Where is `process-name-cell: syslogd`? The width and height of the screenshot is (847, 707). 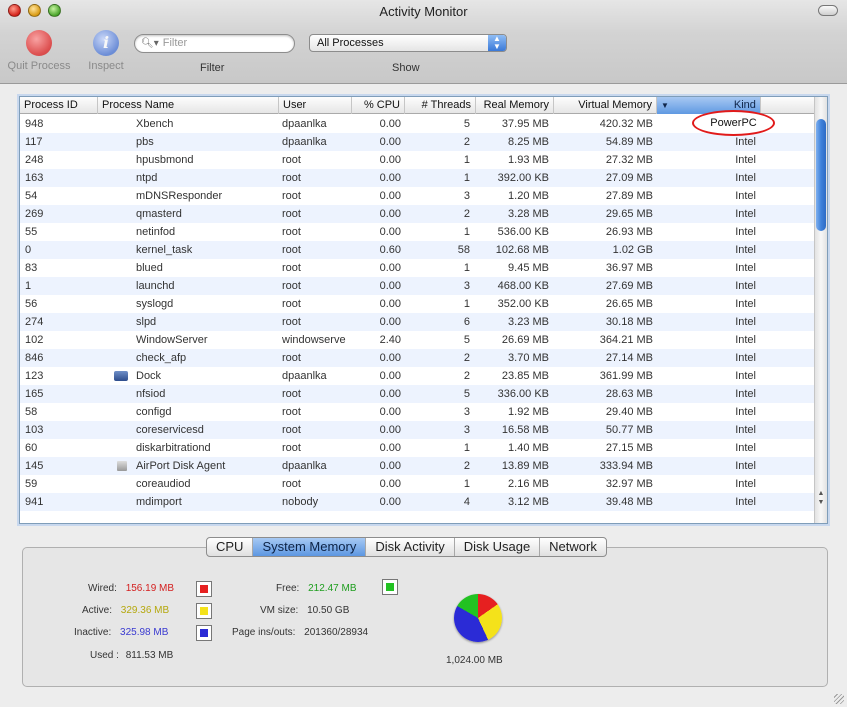
process-name-cell: syslogd is located at coordinates (155, 304).